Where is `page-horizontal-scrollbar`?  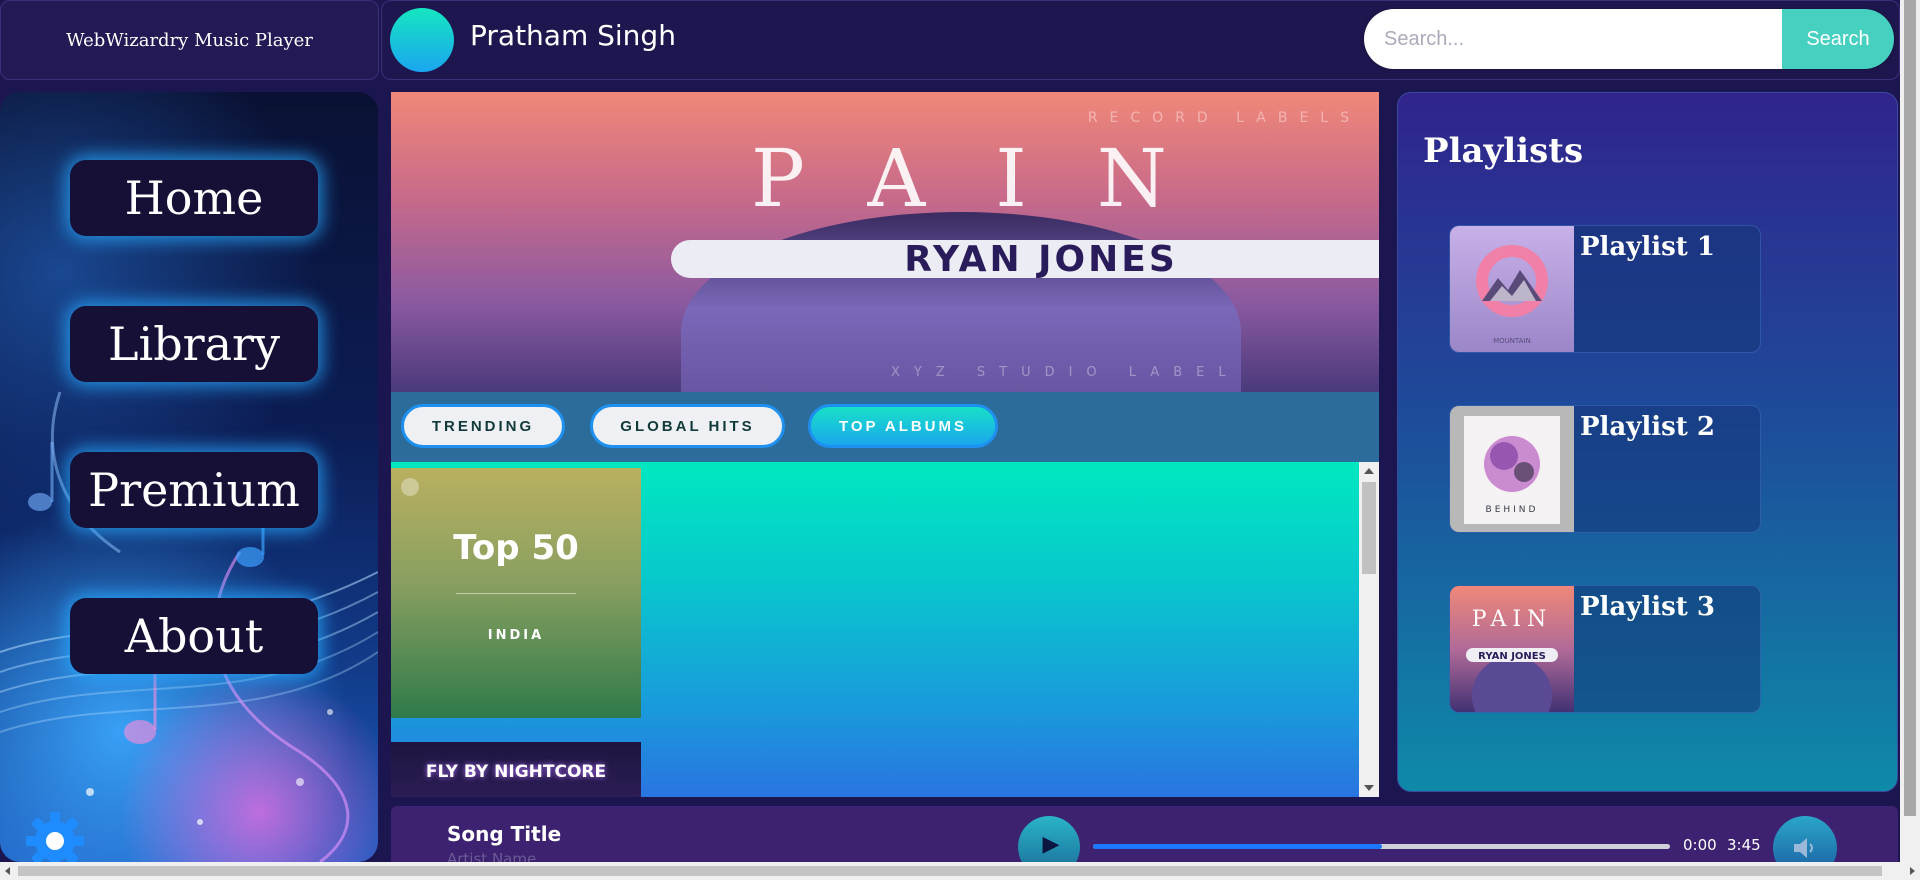 page-horizontal-scrollbar is located at coordinates (960, 871).